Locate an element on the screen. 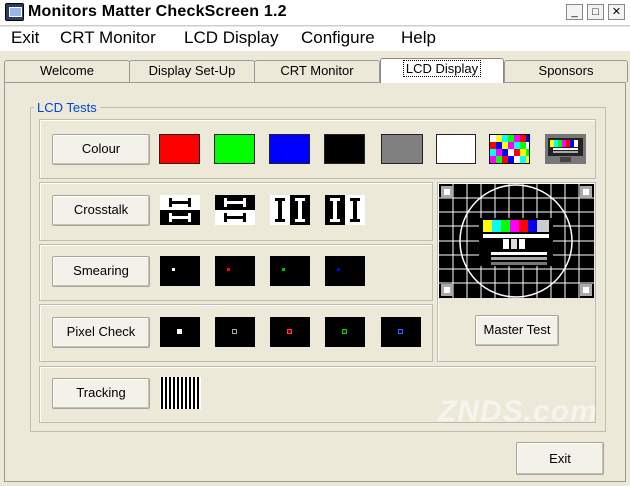 Image resolution: width=630 pixels, height=486 pixels. smearing-pattern-white is located at coordinates (180, 271).